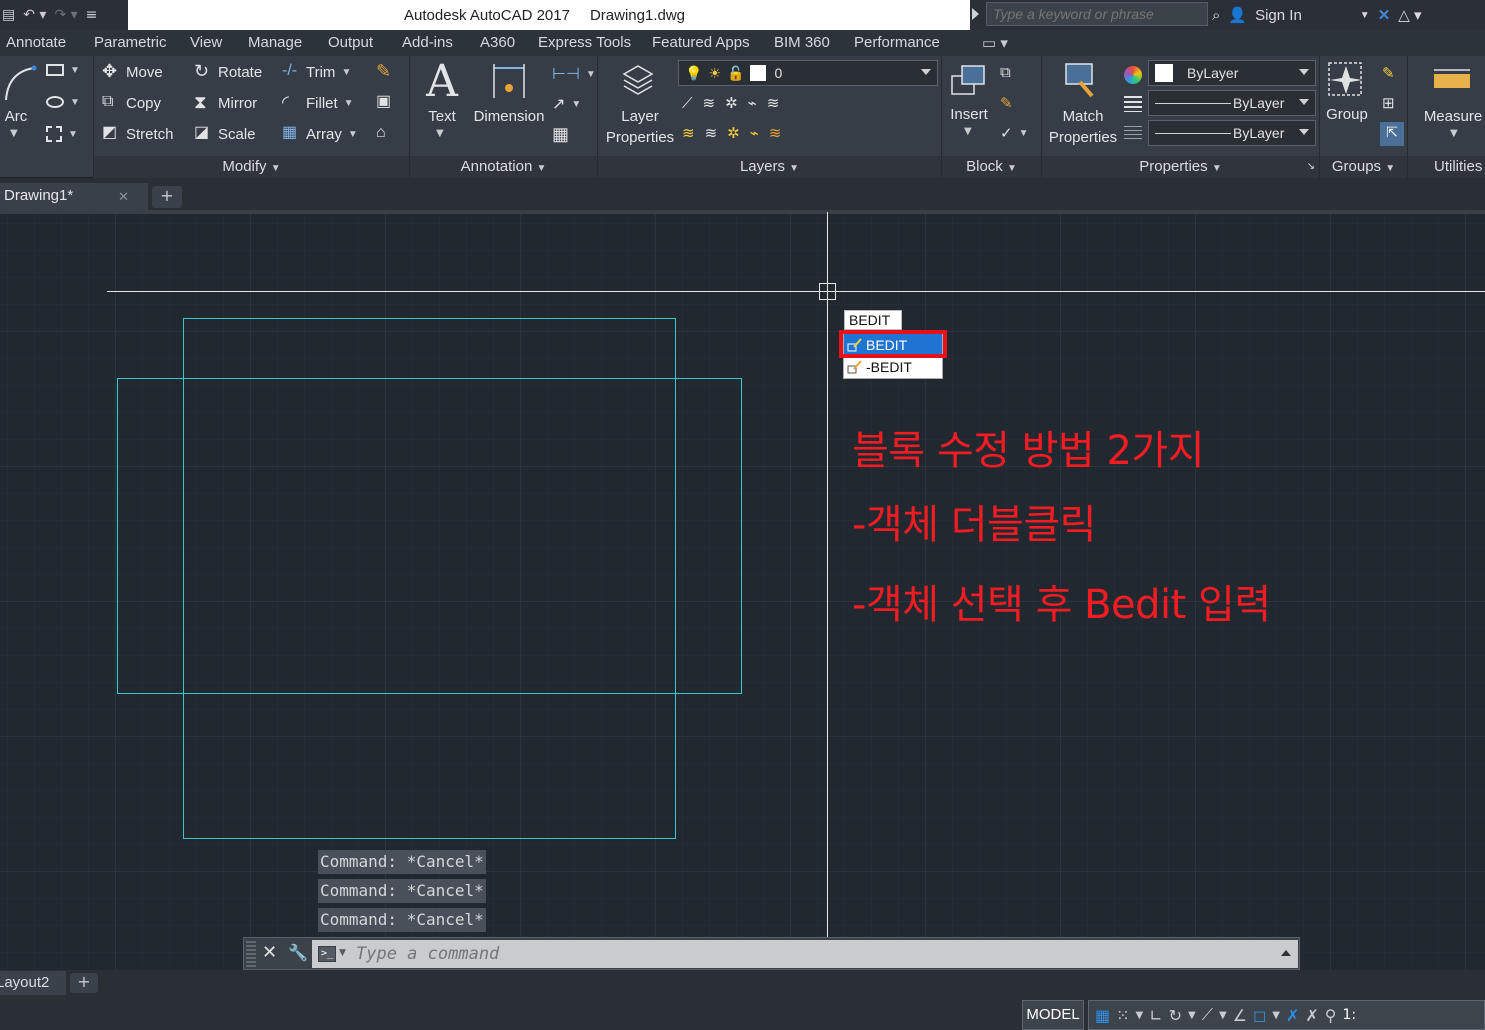  What do you see at coordinates (1232, 103) in the screenshot?
I see `linetype-dropdown: ByLayer` at bounding box center [1232, 103].